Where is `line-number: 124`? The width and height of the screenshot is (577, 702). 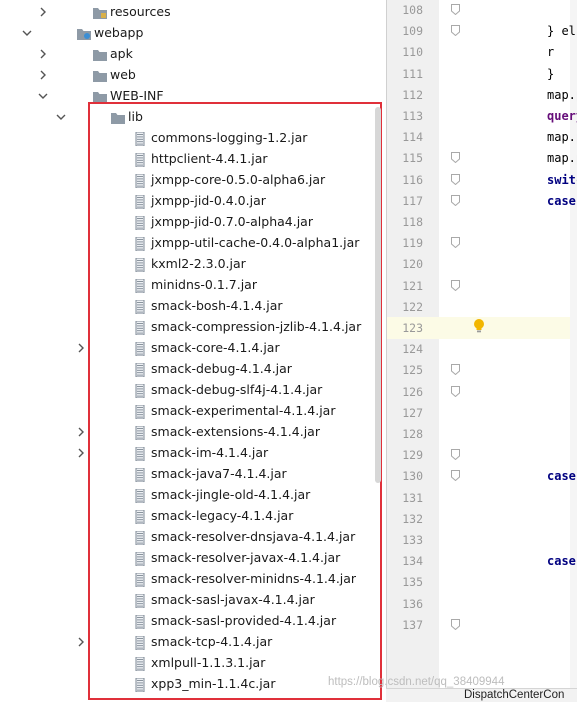 line-number: 124 is located at coordinates (412, 349).